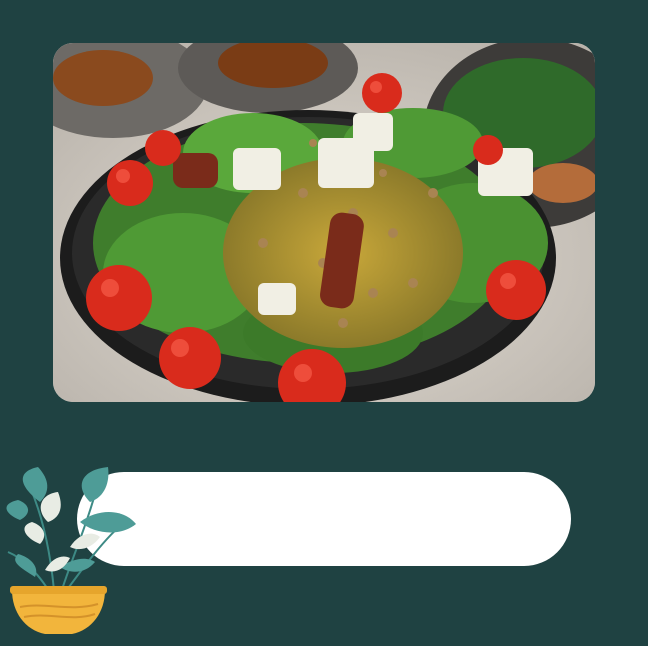  What do you see at coordinates (324, 519) in the screenshot?
I see `caption-box` at bounding box center [324, 519].